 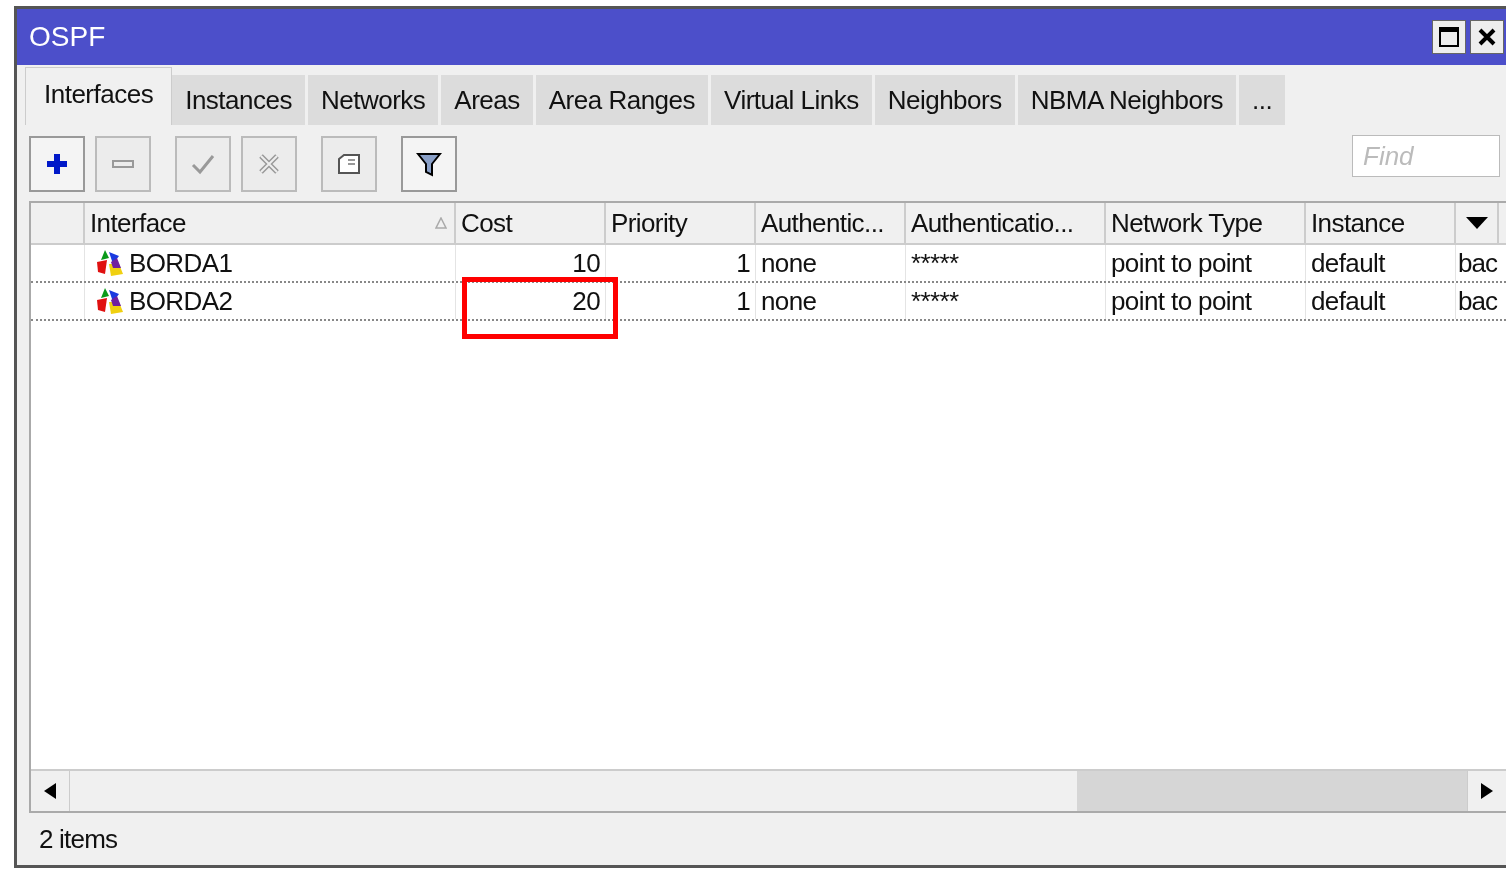 What do you see at coordinates (793, 100) in the screenshot?
I see `tab: Virtual Links` at bounding box center [793, 100].